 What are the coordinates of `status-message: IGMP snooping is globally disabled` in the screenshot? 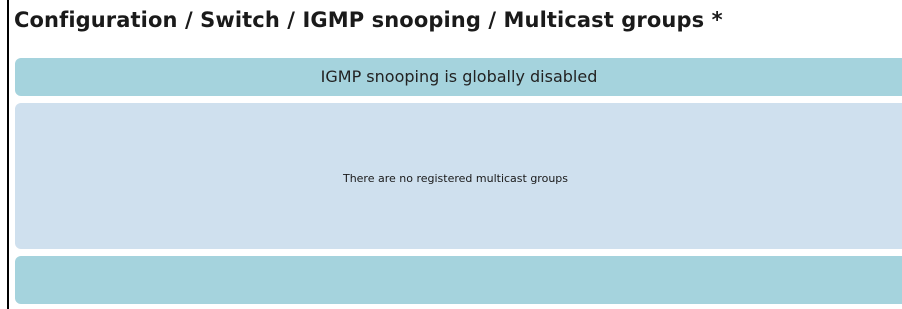 It's located at (459, 76).